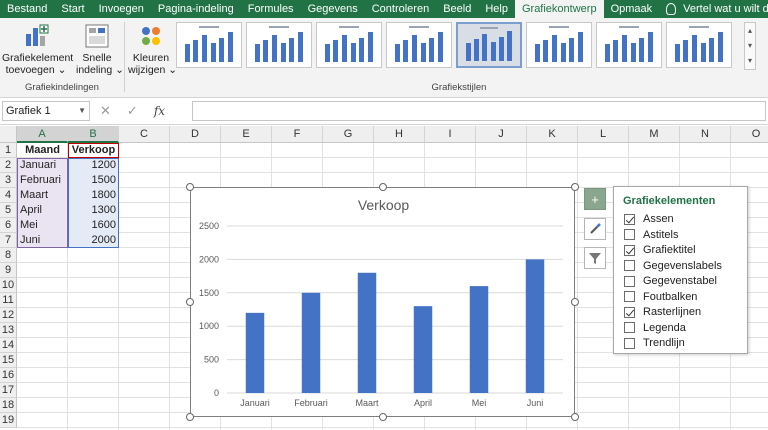 This screenshot has height=430, width=768. Describe the element at coordinates (93, 165) in the screenshot. I see `sales-cell: 1200` at that location.